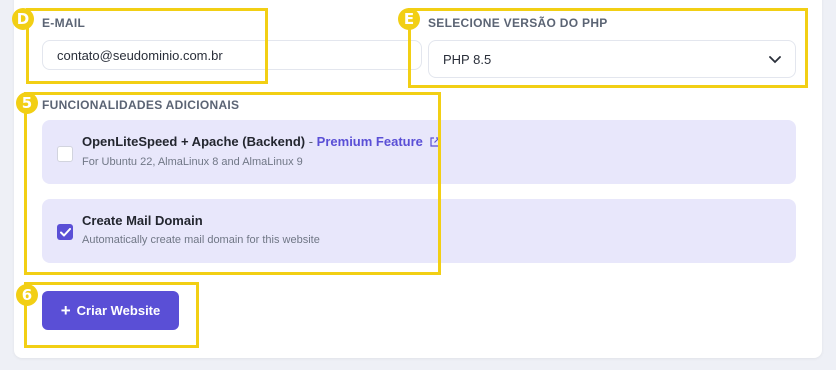 Image resolution: width=836 pixels, height=370 pixels. I want to click on annotation-badge-5: 5, so click(27, 103).